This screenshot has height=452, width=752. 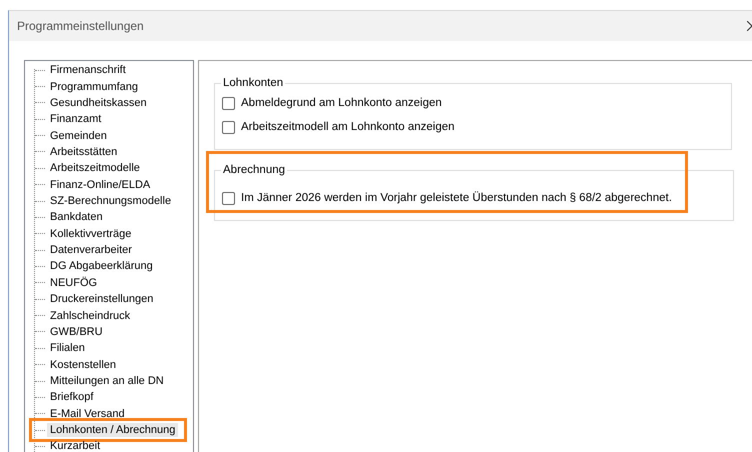 I want to click on tree-item: DG Abgabeerklärung, so click(x=101, y=266).